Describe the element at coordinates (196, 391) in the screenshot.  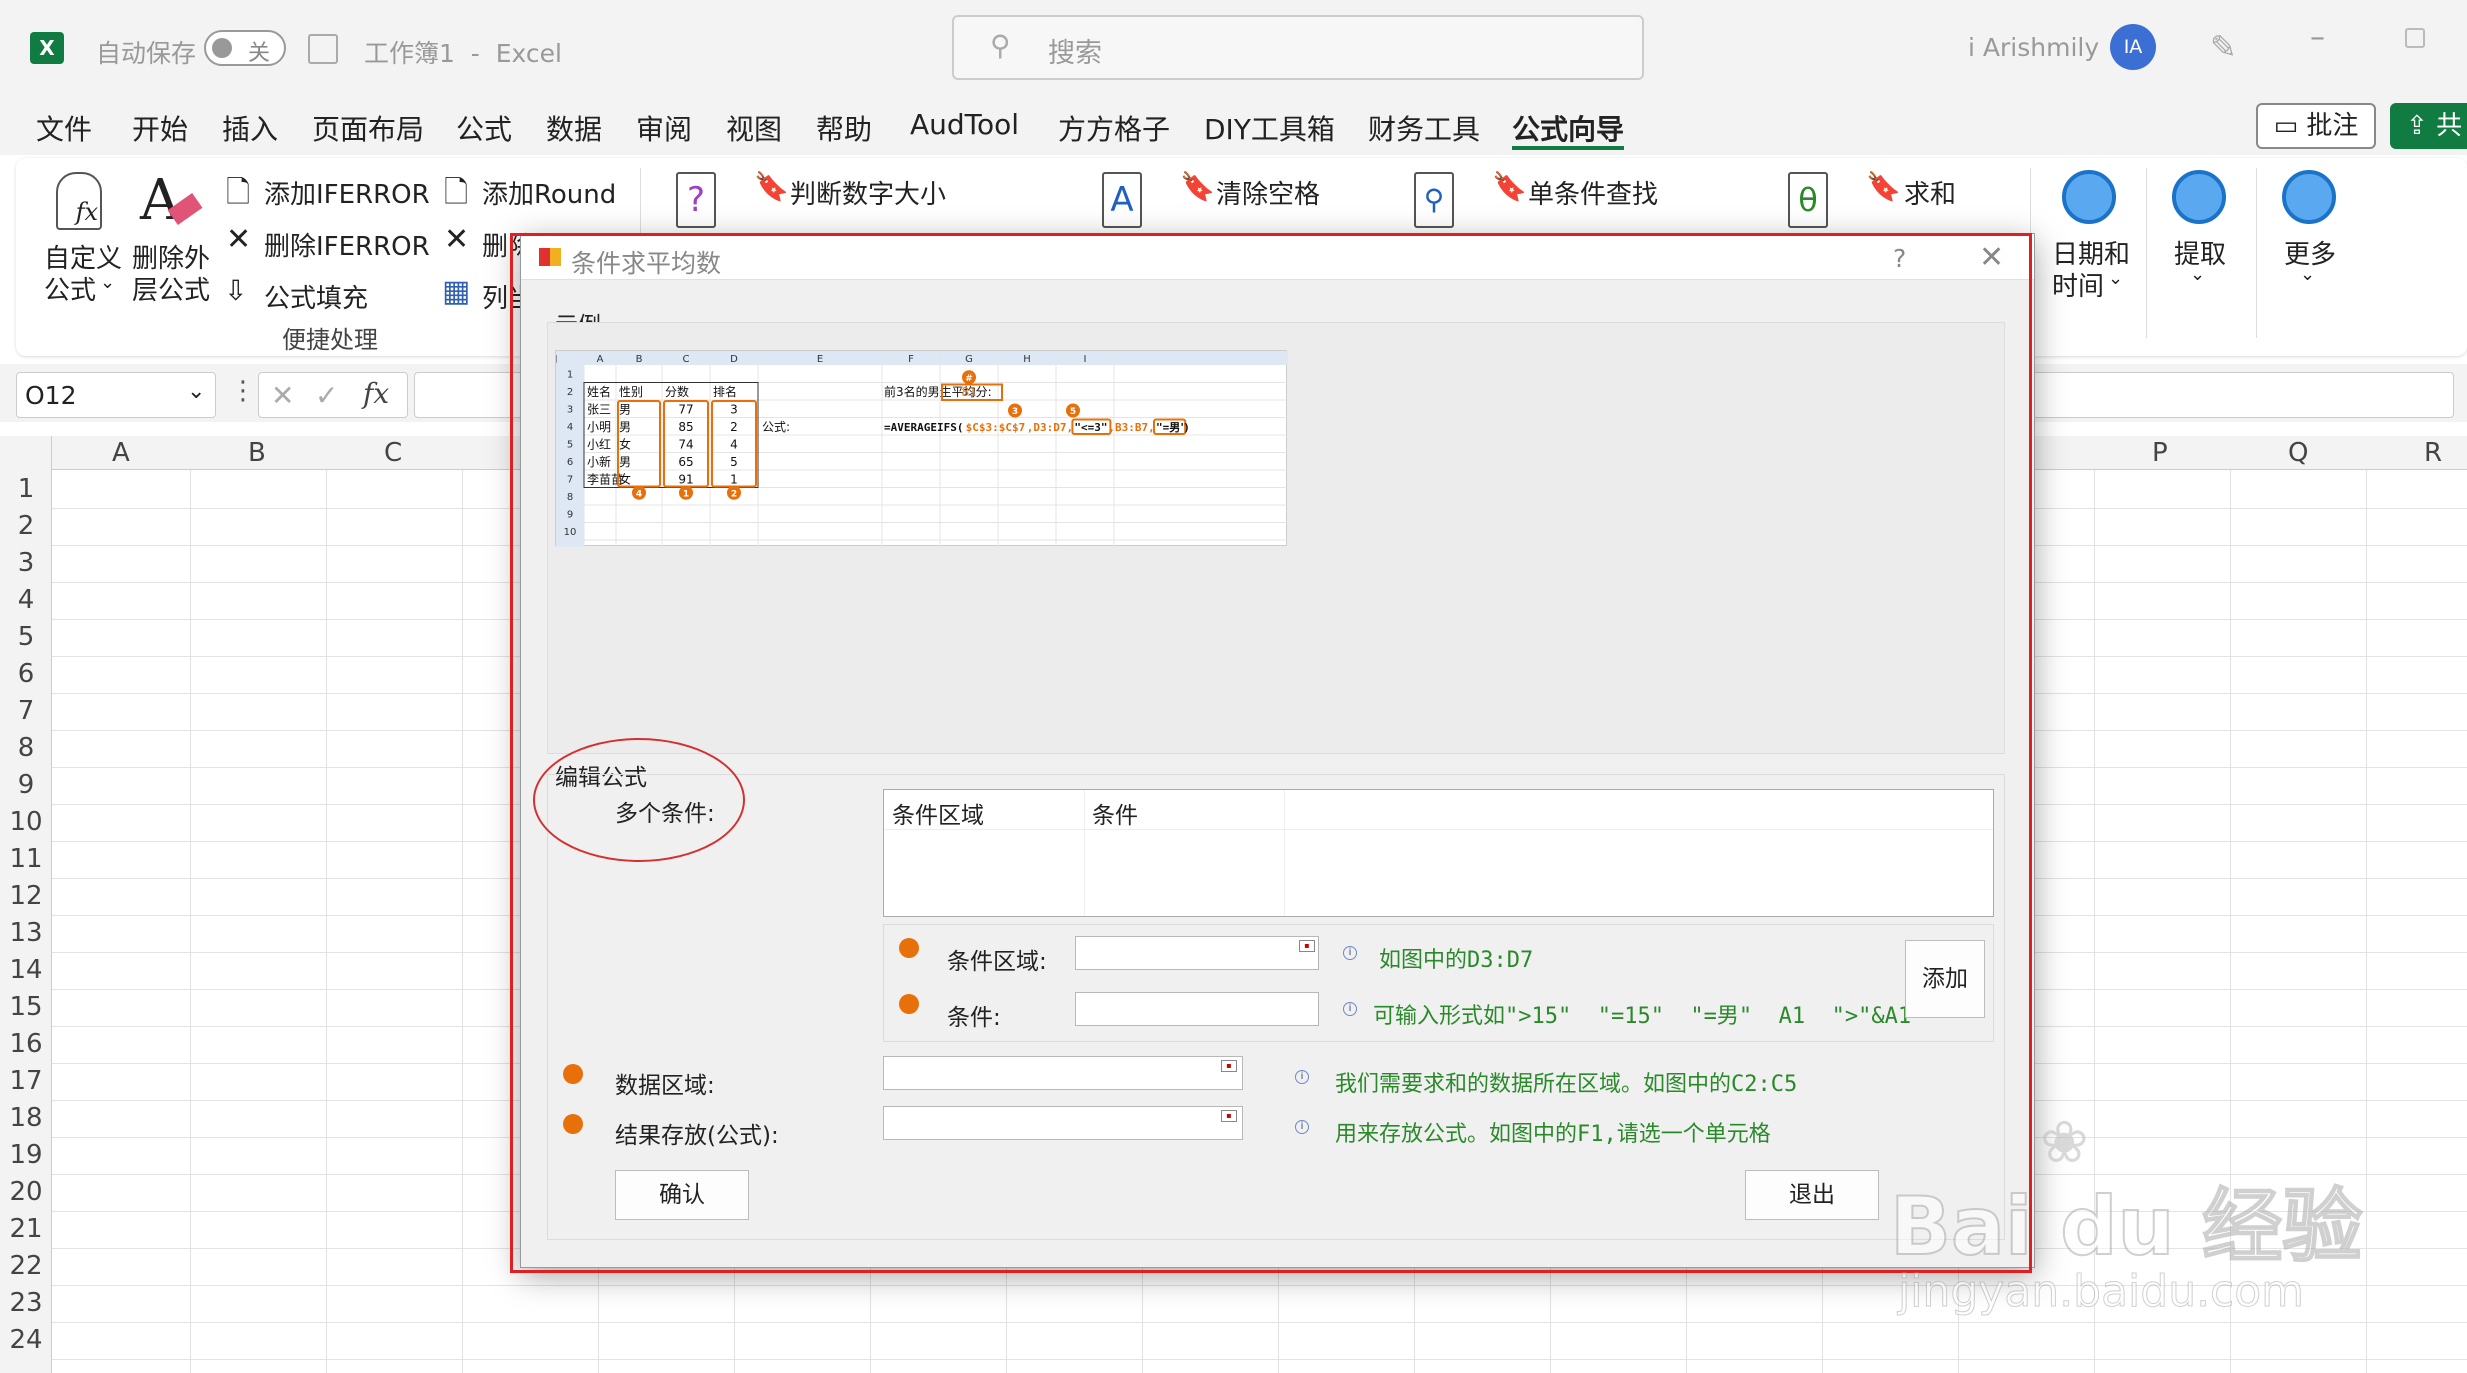
I see `chevron-down-icon: ⌄` at that location.